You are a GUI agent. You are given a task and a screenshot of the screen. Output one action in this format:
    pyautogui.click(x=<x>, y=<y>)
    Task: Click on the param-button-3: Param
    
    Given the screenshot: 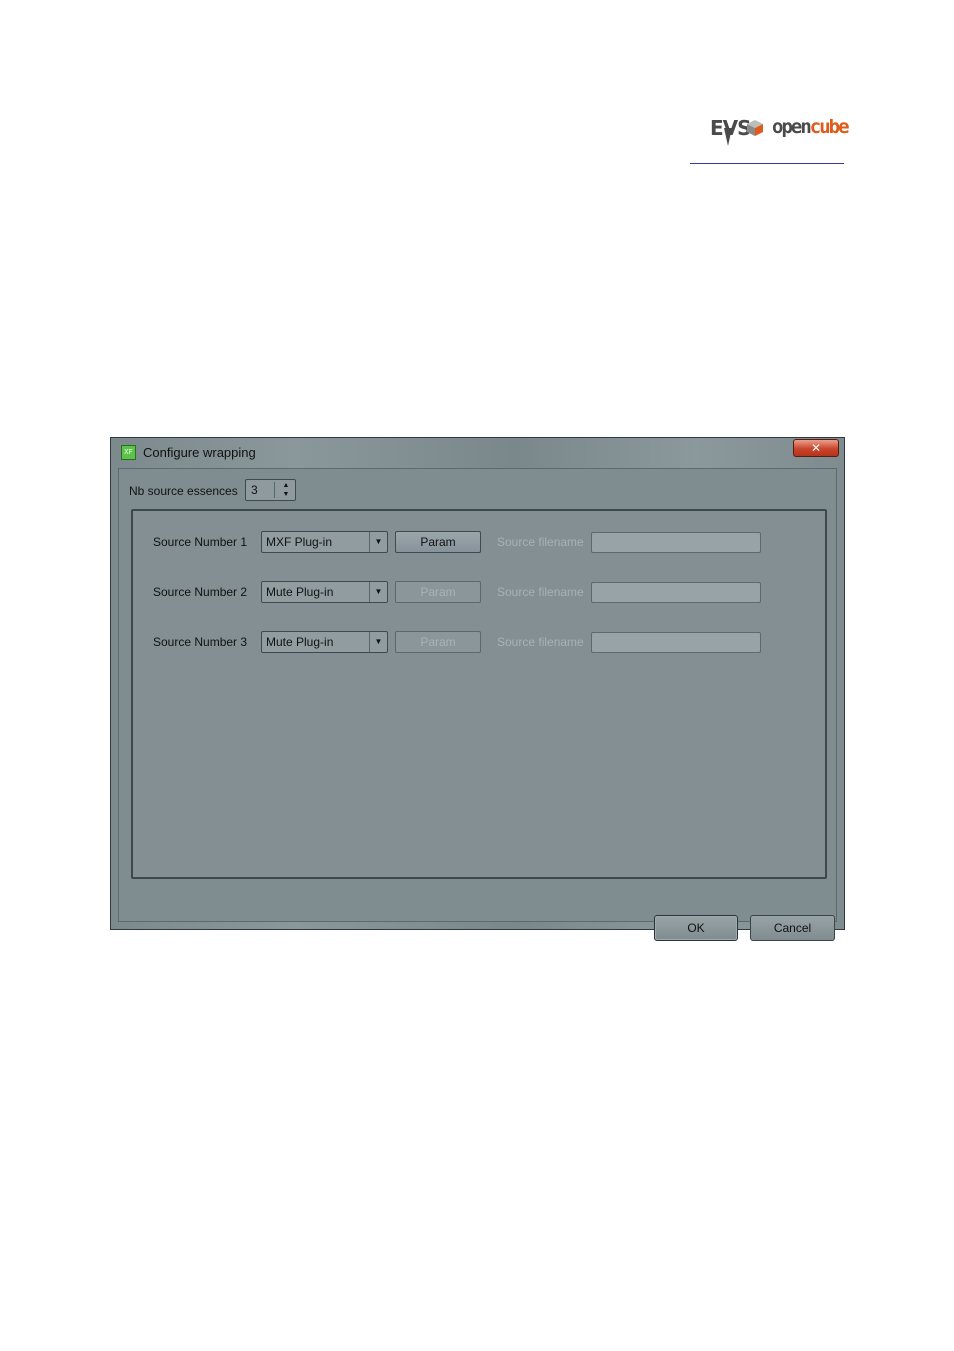 What is the action you would take?
    pyautogui.click(x=438, y=642)
    